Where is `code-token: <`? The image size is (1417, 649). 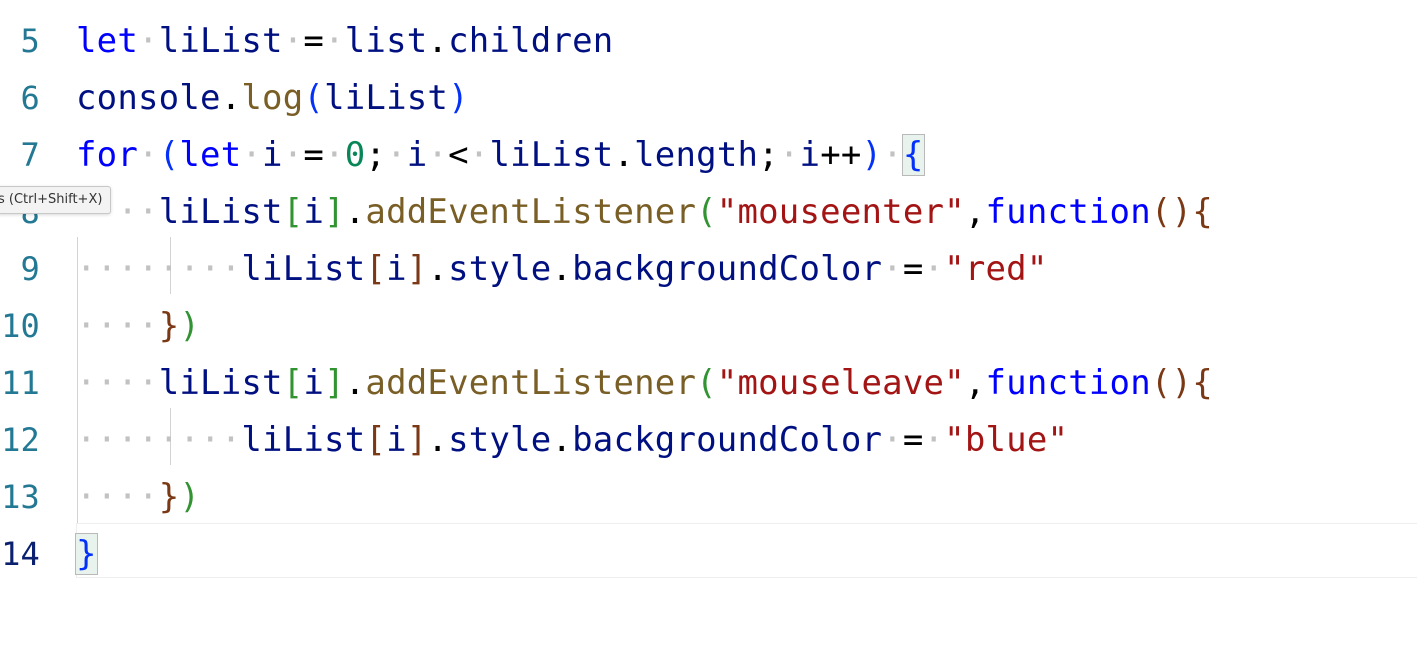
code-token: < is located at coordinates (458, 155).